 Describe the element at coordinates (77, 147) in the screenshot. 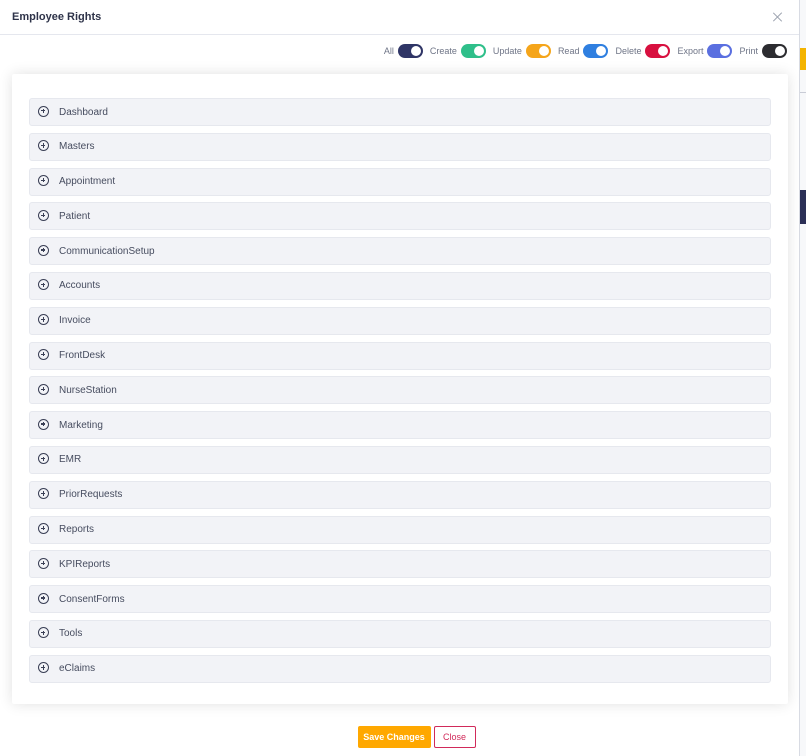

I see `accordion-item-label: Masters` at that location.